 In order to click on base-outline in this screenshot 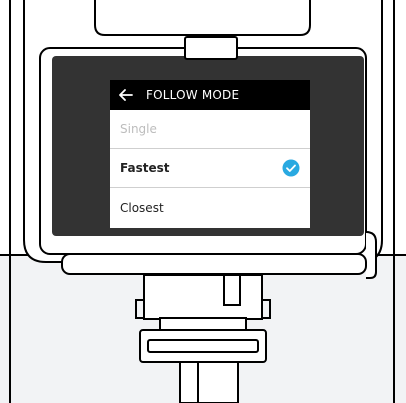, I will do `click(214, 264)`.